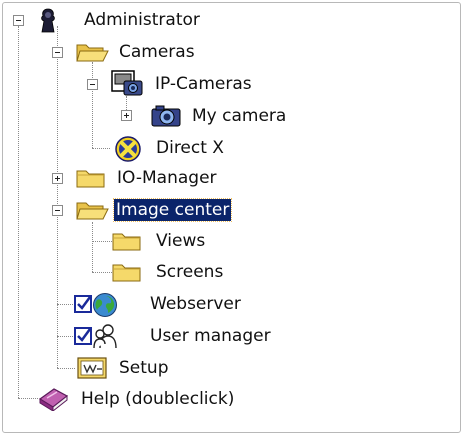 The image size is (465, 437). Describe the element at coordinates (57, 178) in the screenshot. I see `expand-io-manager-button` at that location.